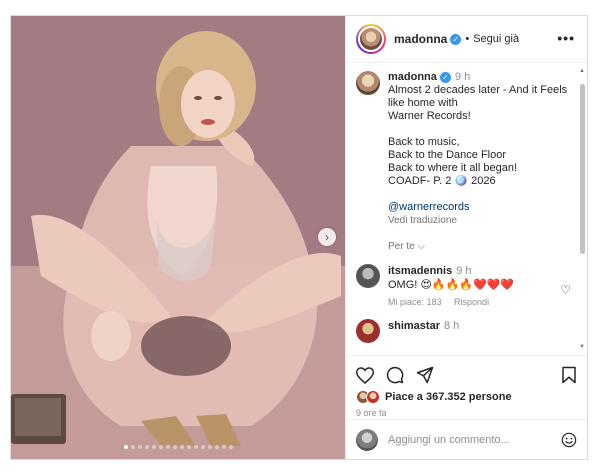 The height and width of the screenshot is (475, 600). What do you see at coordinates (569, 440) in the screenshot?
I see `emoji-icon` at bounding box center [569, 440].